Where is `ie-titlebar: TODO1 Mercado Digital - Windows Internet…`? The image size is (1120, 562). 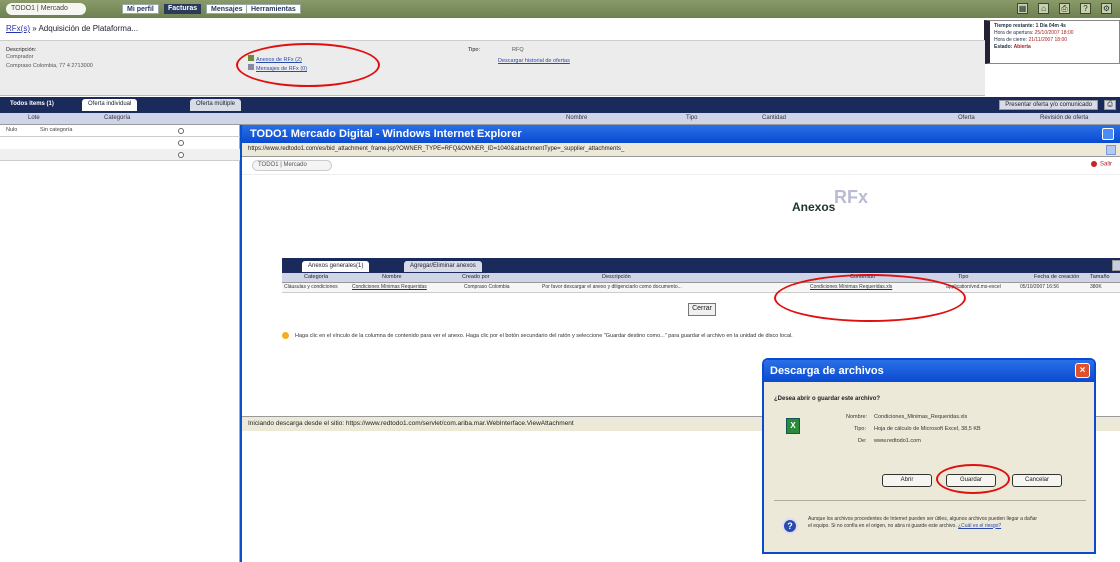
ie-titlebar: TODO1 Mercado Digital - Windows Internet… is located at coordinates (681, 134).